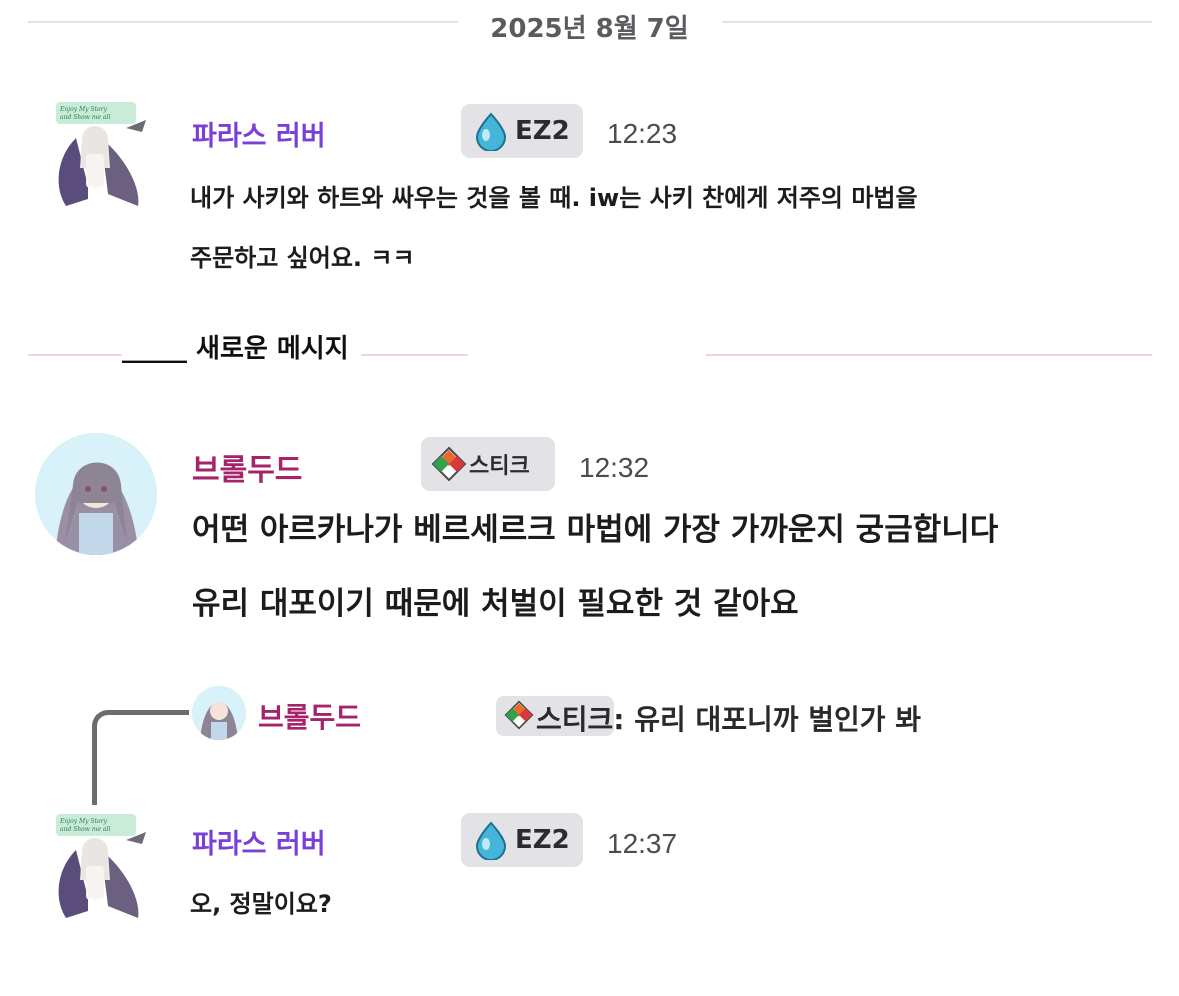  I want to click on reply-preview: 스티크: 유리 대포니까 벌인가 봐, so click(728, 718).